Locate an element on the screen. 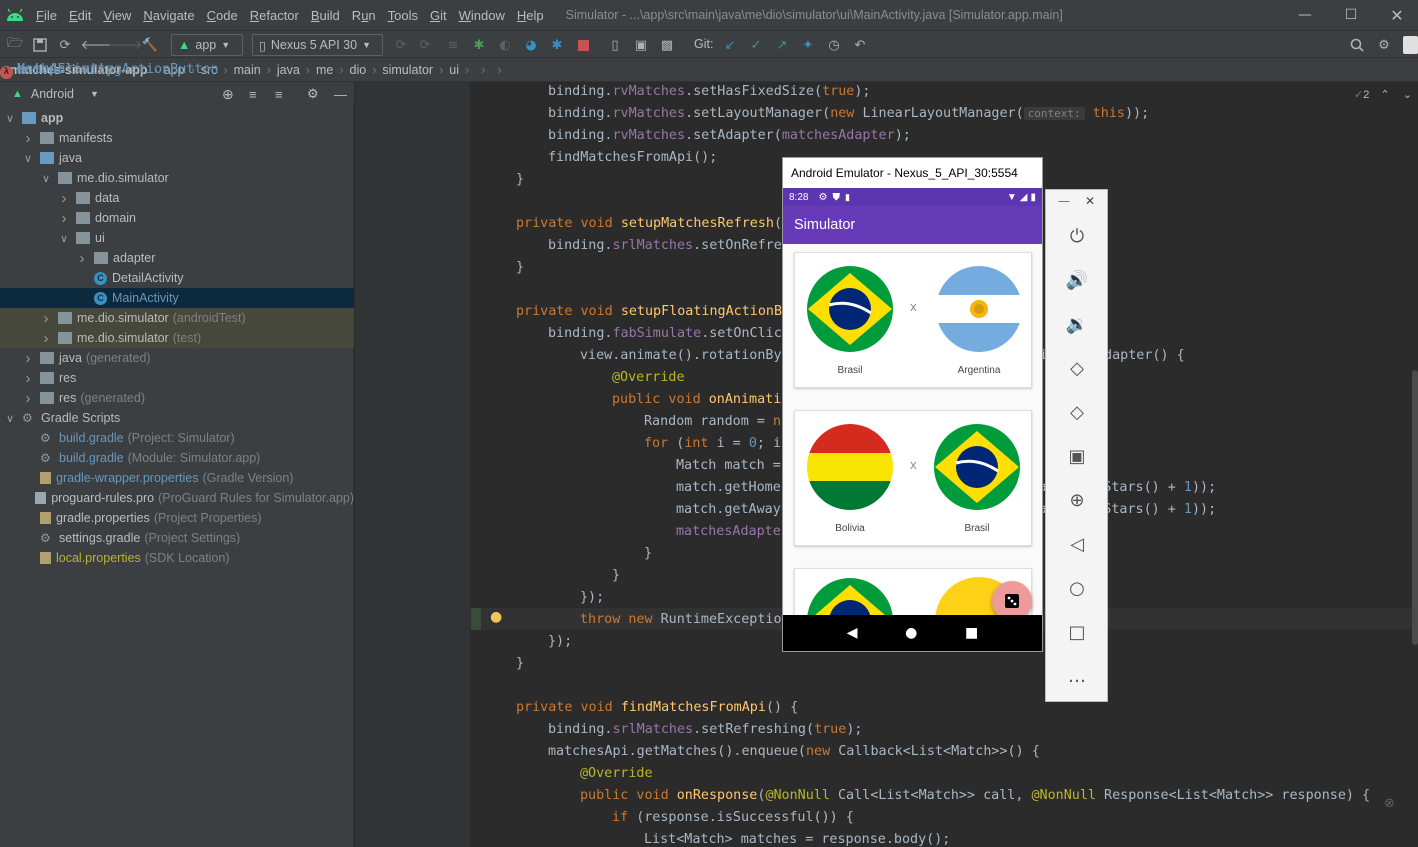 The height and width of the screenshot is (847, 1418). minimize-button: — is located at coordinates (1305, 15).